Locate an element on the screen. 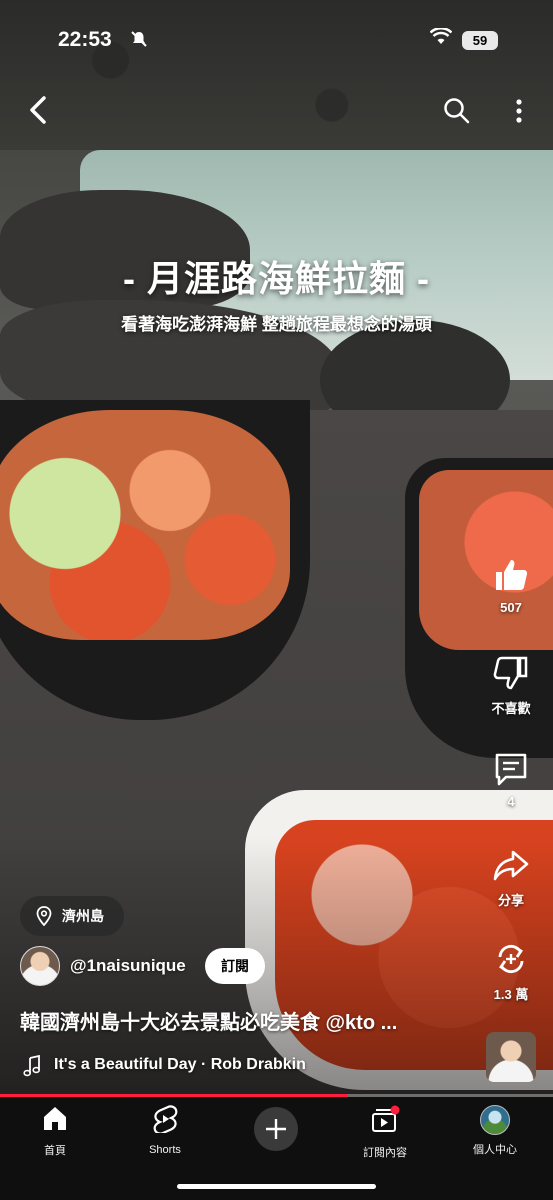 This screenshot has width=553, height=1200. wifi-icon is located at coordinates (441, 38).